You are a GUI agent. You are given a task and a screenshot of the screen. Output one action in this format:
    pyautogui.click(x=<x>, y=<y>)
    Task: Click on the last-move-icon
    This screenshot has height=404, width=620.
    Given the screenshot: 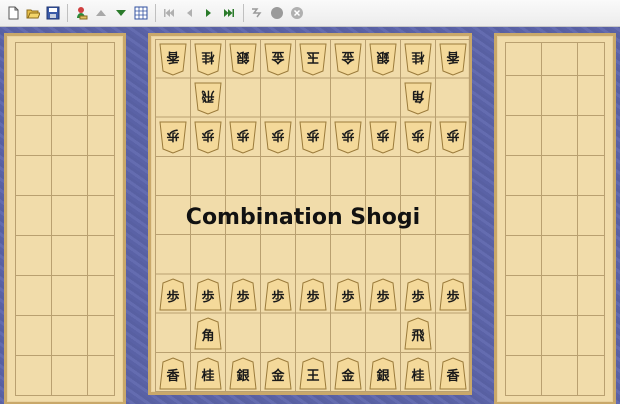 What is the action you would take?
    pyautogui.click(x=229, y=13)
    